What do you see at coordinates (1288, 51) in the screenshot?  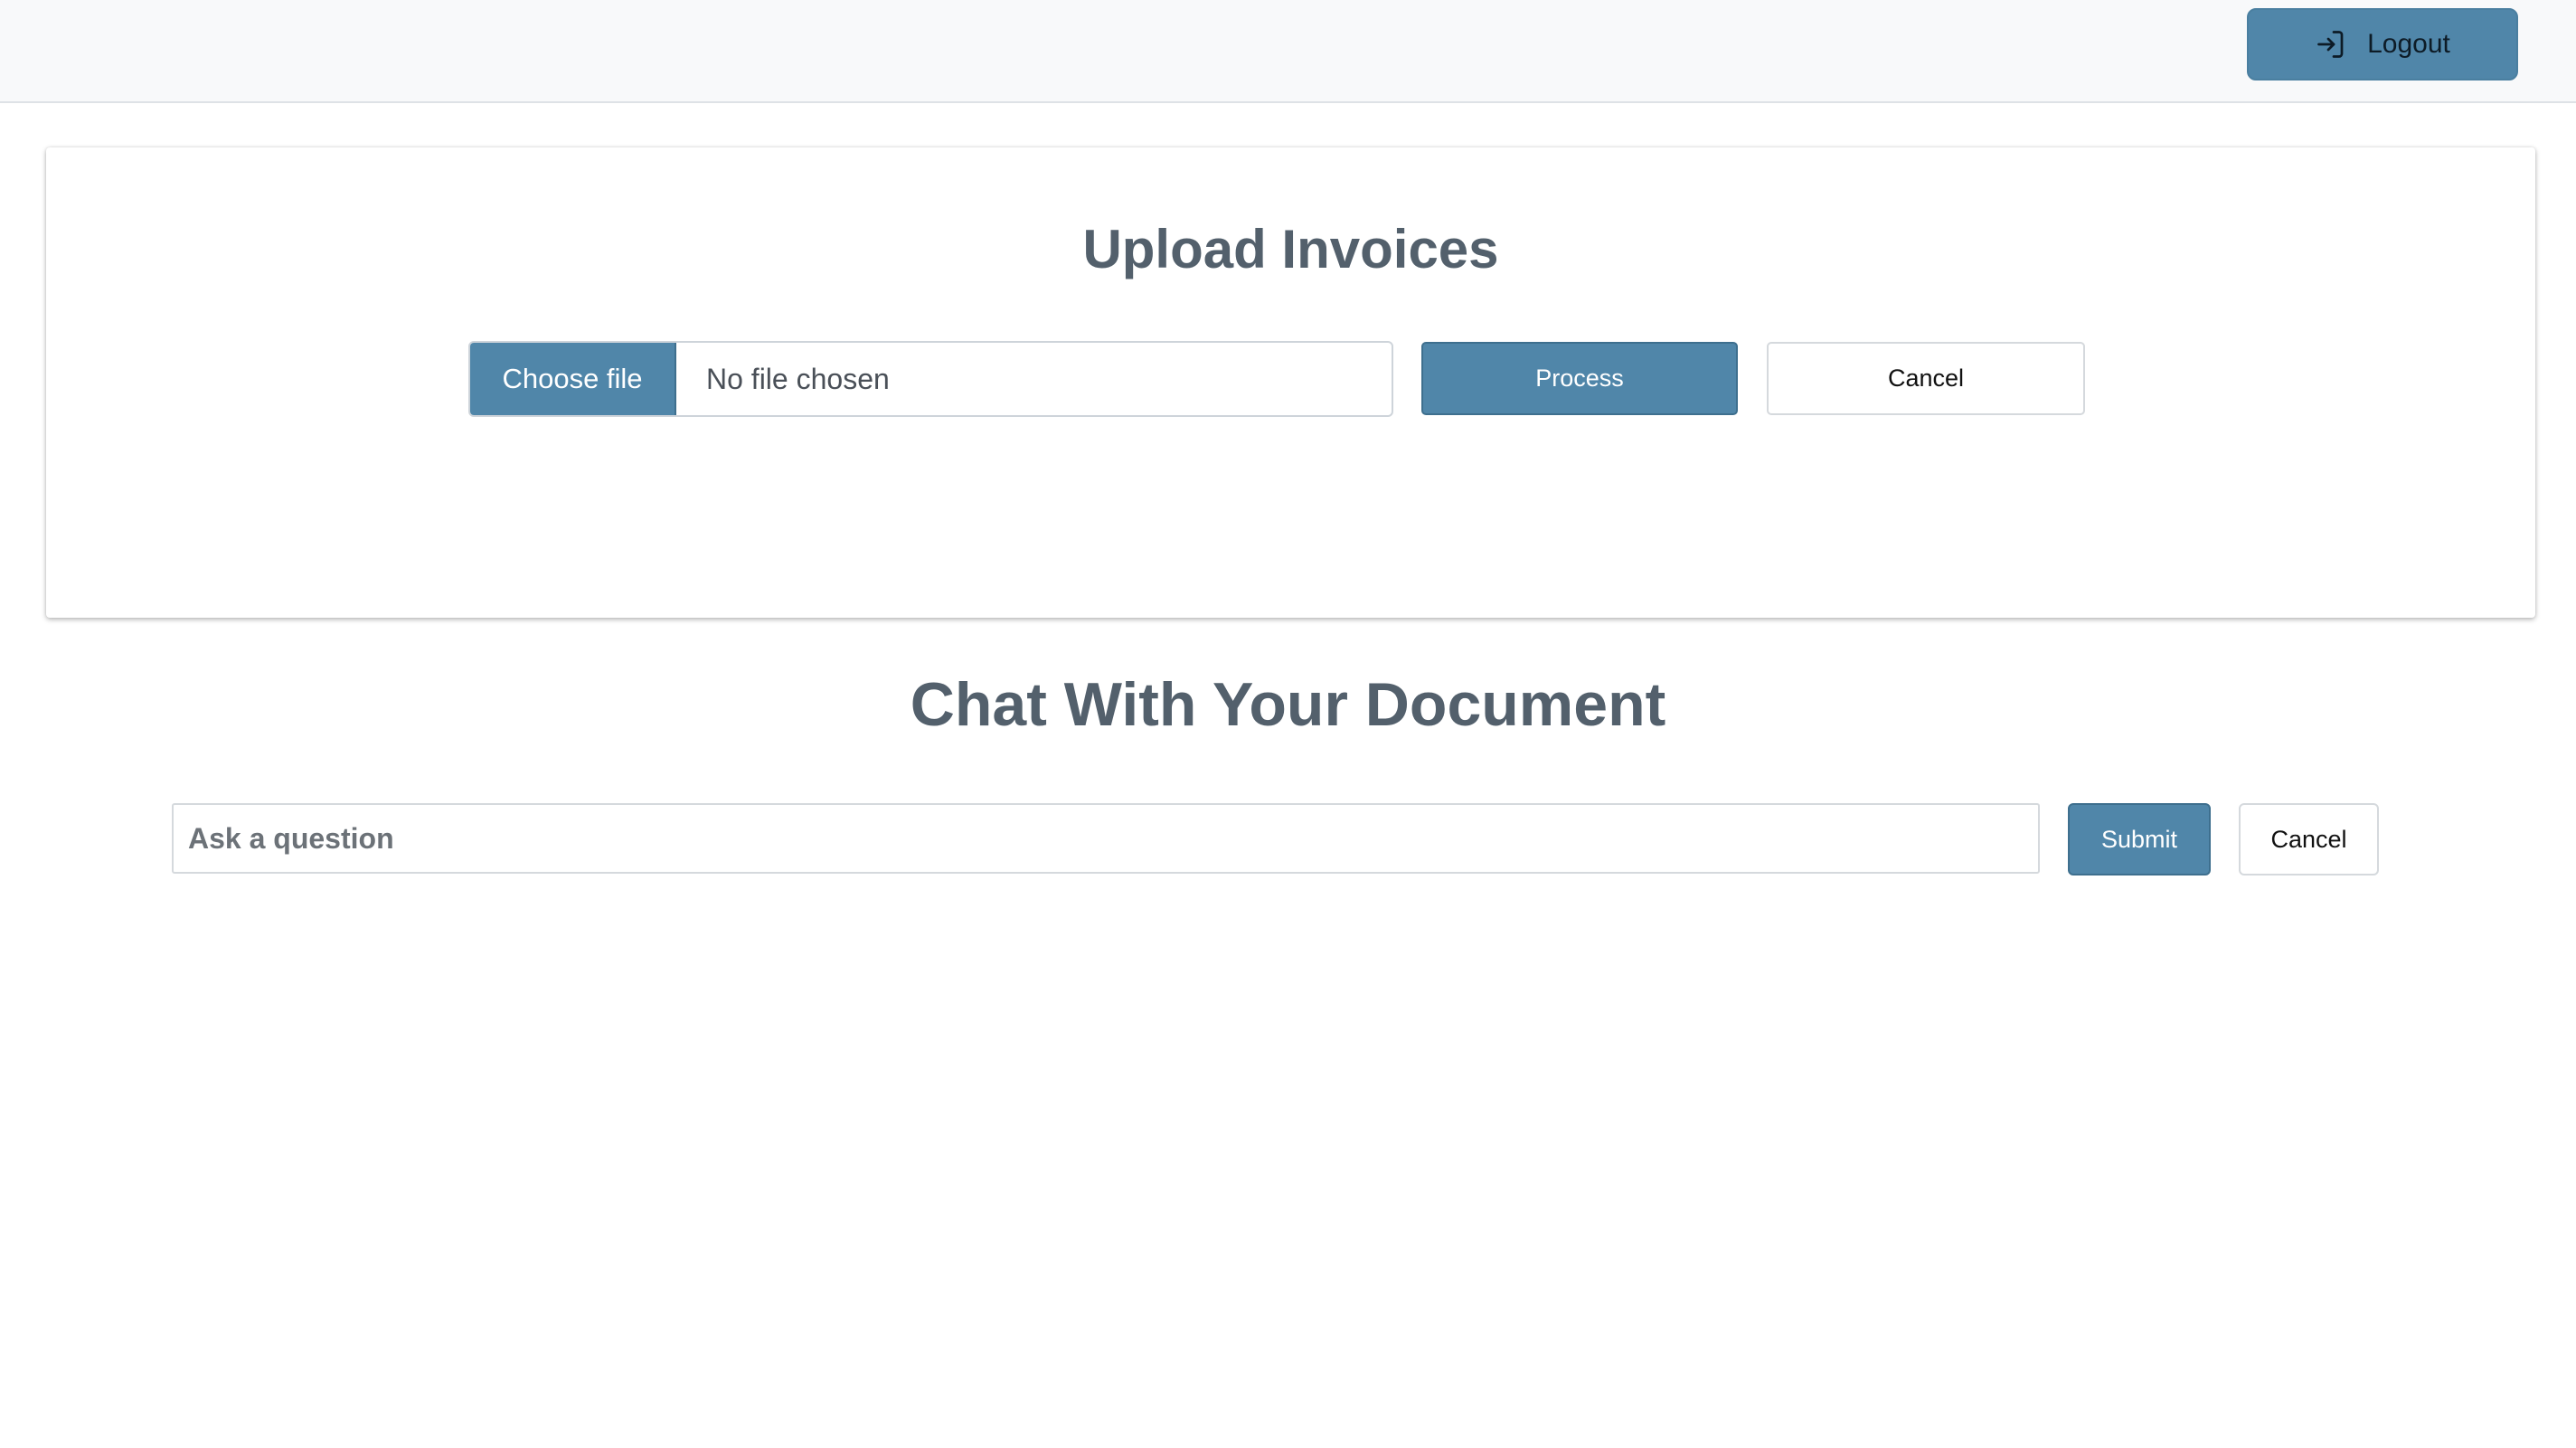 I see `top-navbar: Logout` at bounding box center [1288, 51].